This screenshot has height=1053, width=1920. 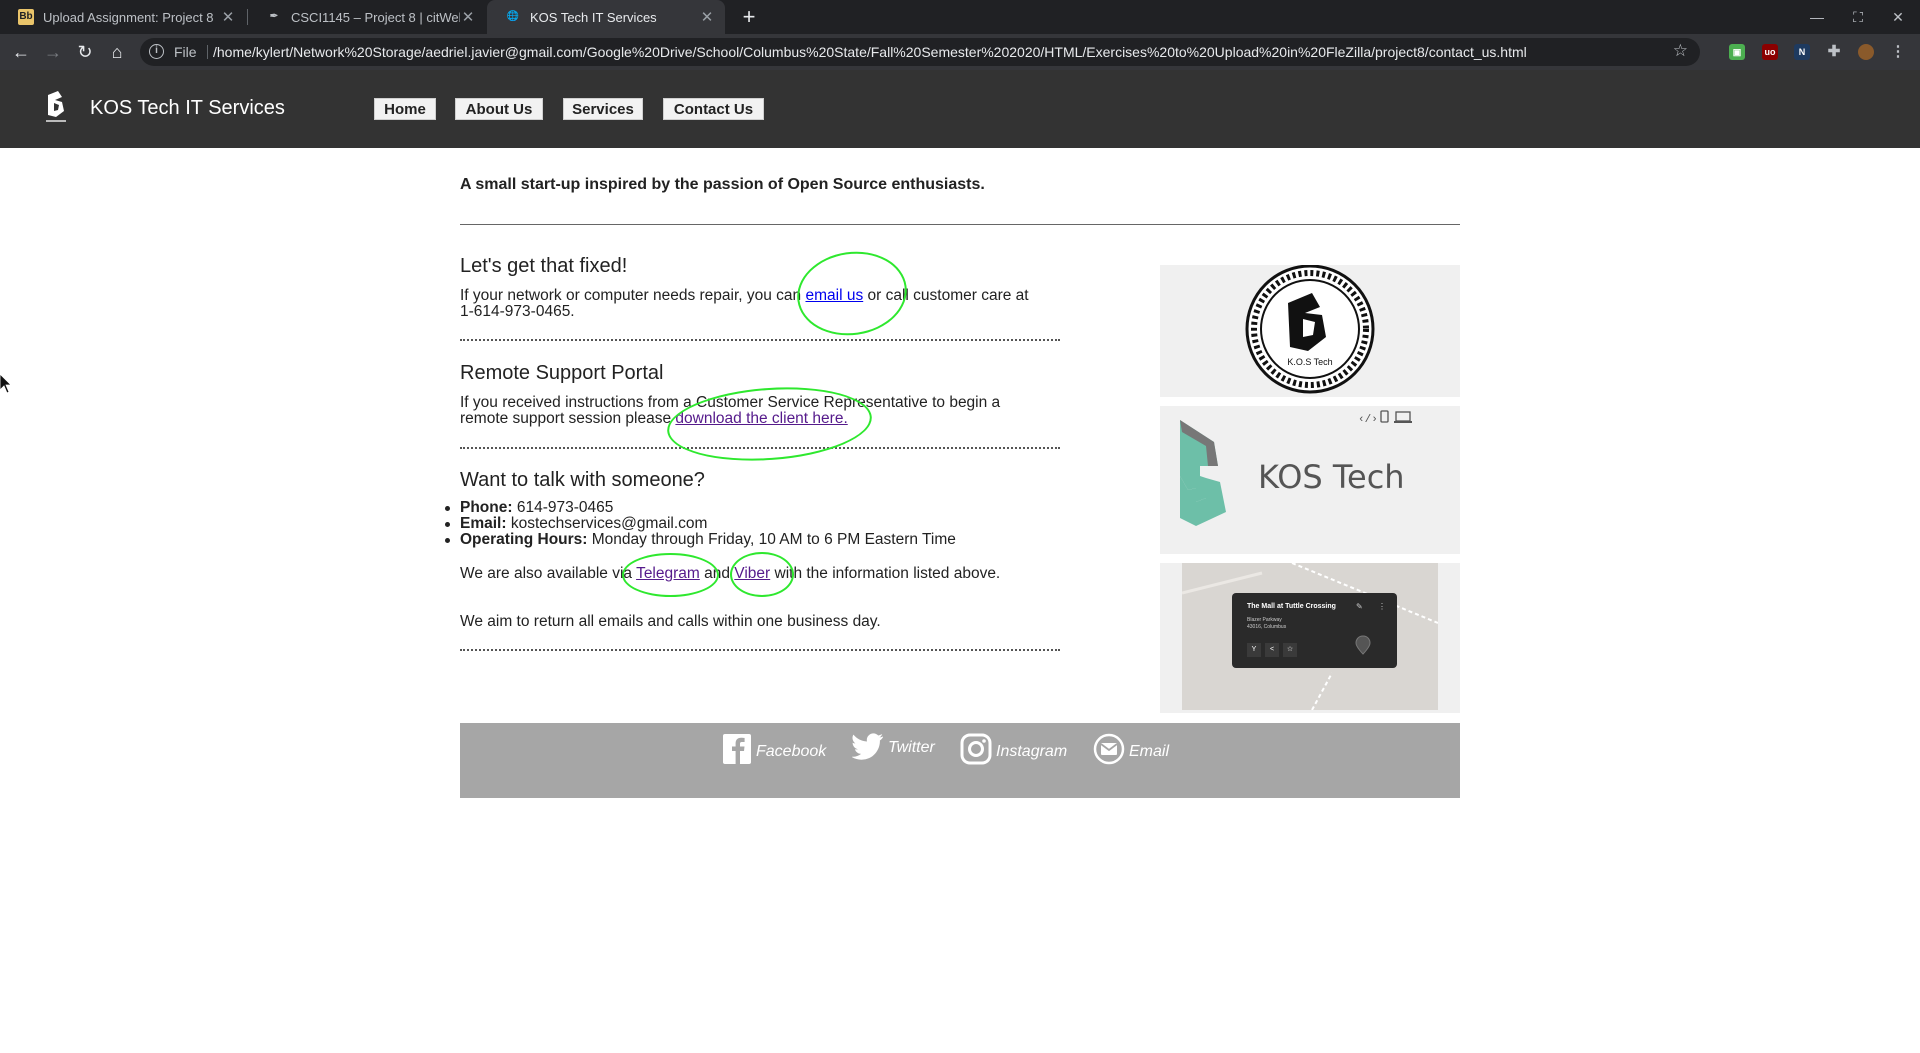 I want to click on email-label: Email:, so click(x=483, y=523).